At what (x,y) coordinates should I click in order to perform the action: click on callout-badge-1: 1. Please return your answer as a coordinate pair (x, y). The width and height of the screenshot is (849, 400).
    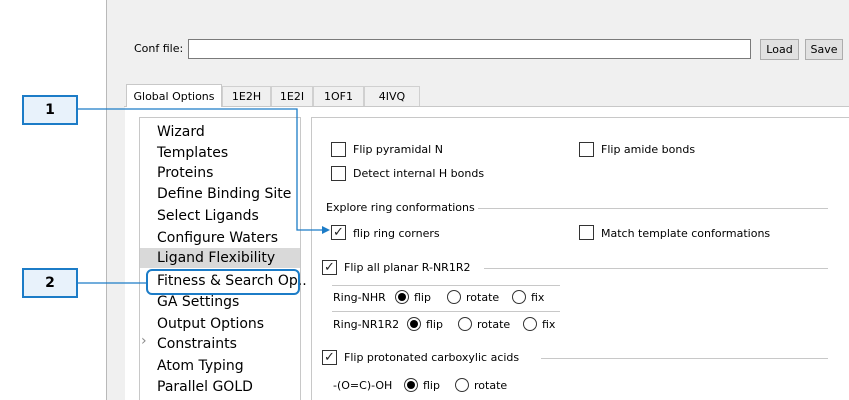
    Looking at the image, I should click on (50, 110).